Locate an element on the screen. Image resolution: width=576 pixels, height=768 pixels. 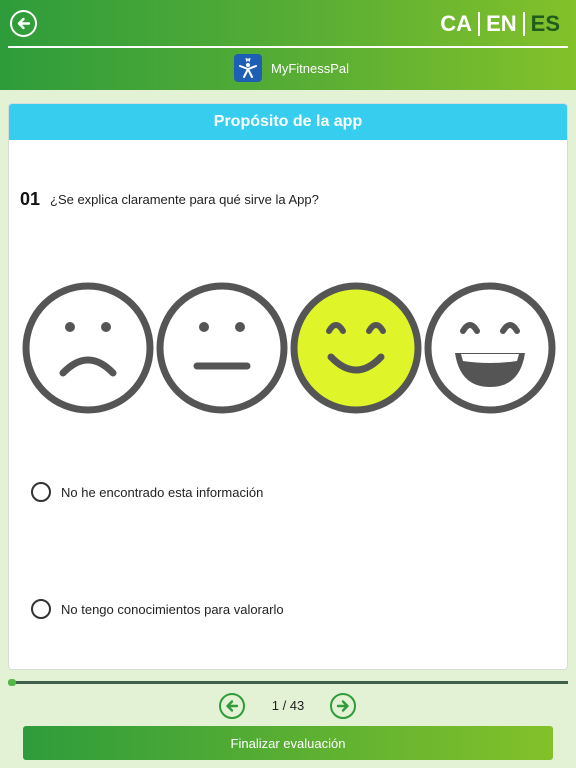
language-switcher: CA EN ES is located at coordinates (500, 24).